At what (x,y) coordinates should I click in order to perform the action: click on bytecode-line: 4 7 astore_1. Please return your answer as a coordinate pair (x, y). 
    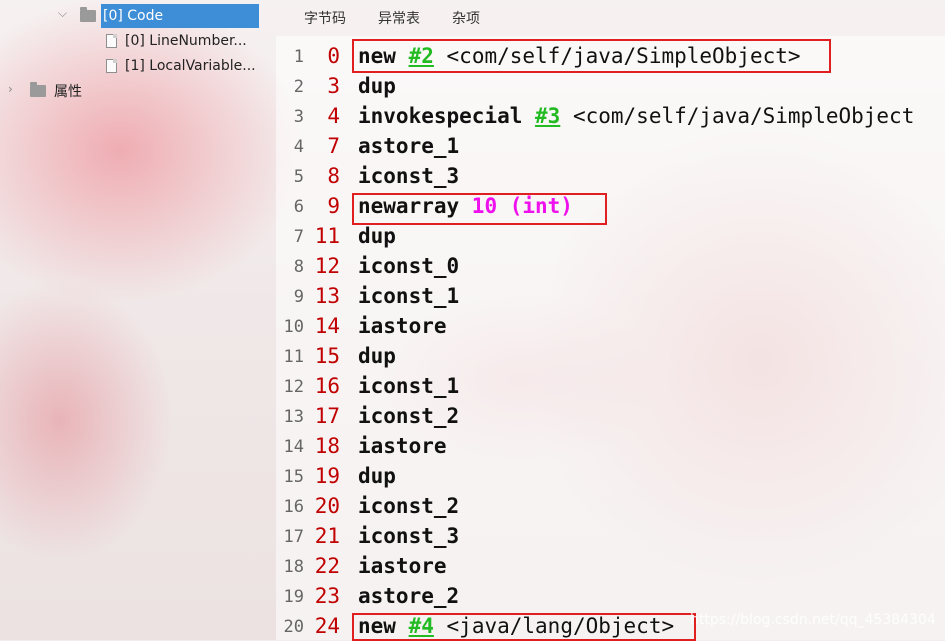
    Looking at the image, I should click on (610, 145).